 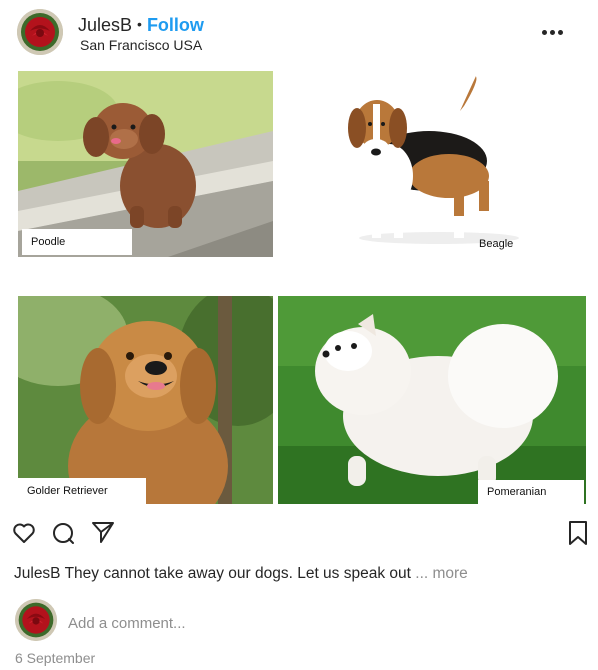 I want to click on photo-label: Golder Retriever, so click(x=82, y=491).